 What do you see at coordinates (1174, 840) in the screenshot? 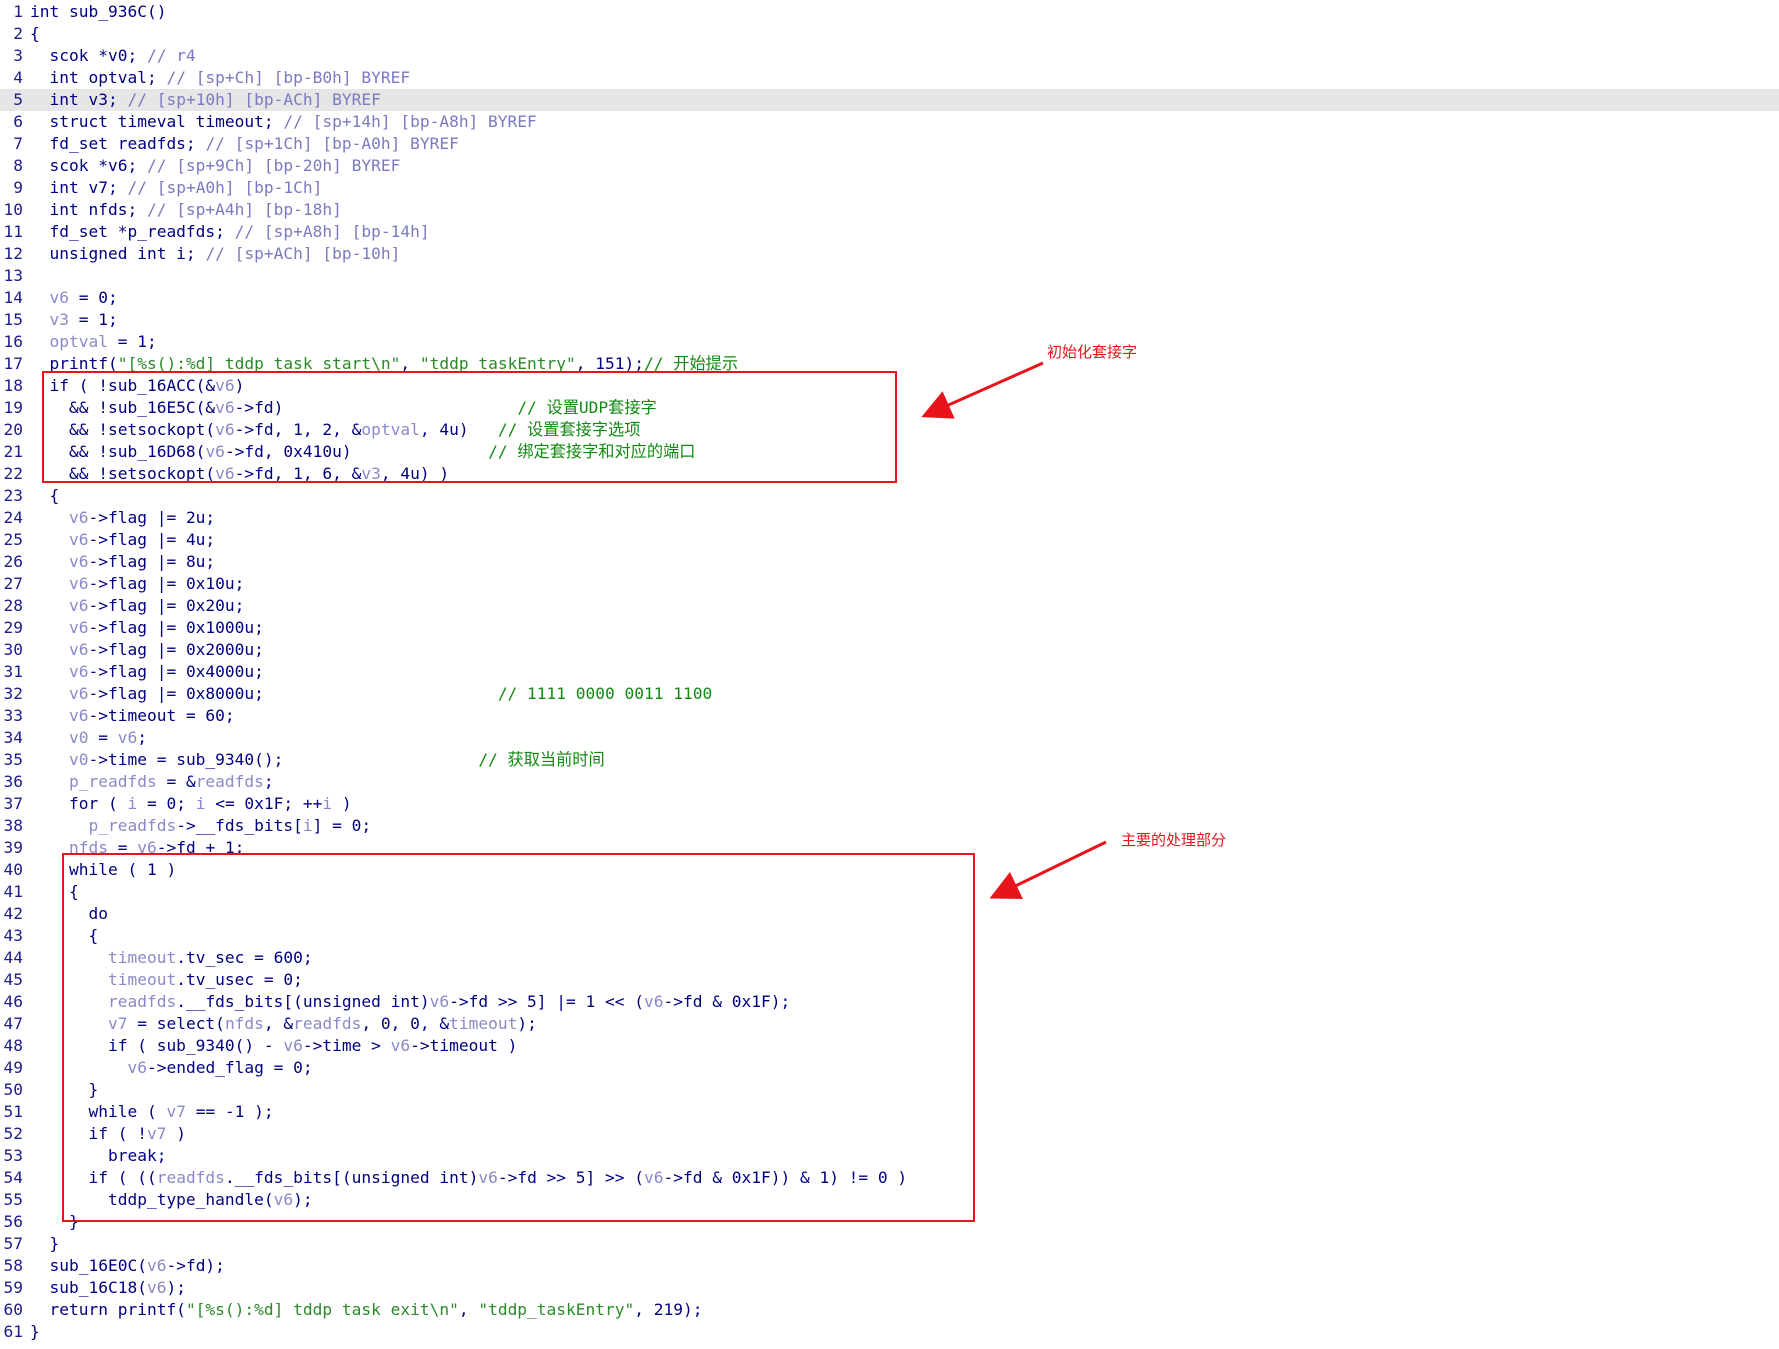
I see `annotation-main-processing: 主要的处理部分` at bounding box center [1174, 840].